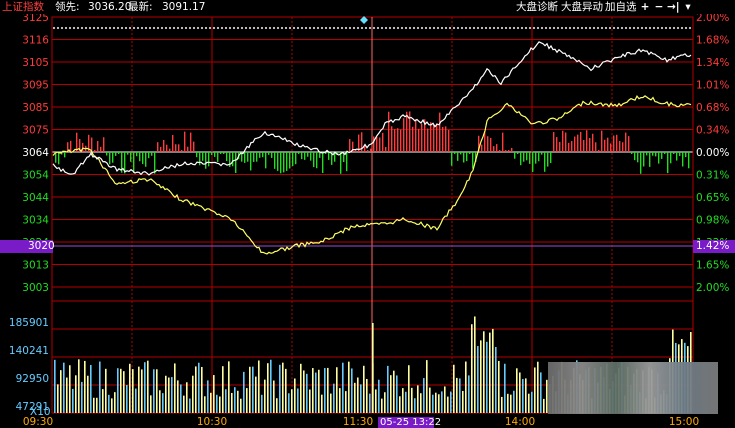 The height and width of the screenshot is (428, 735). What do you see at coordinates (140, 7) in the screenshot?
I see `latest-label: 最新:` at bounding box center [140, 7].